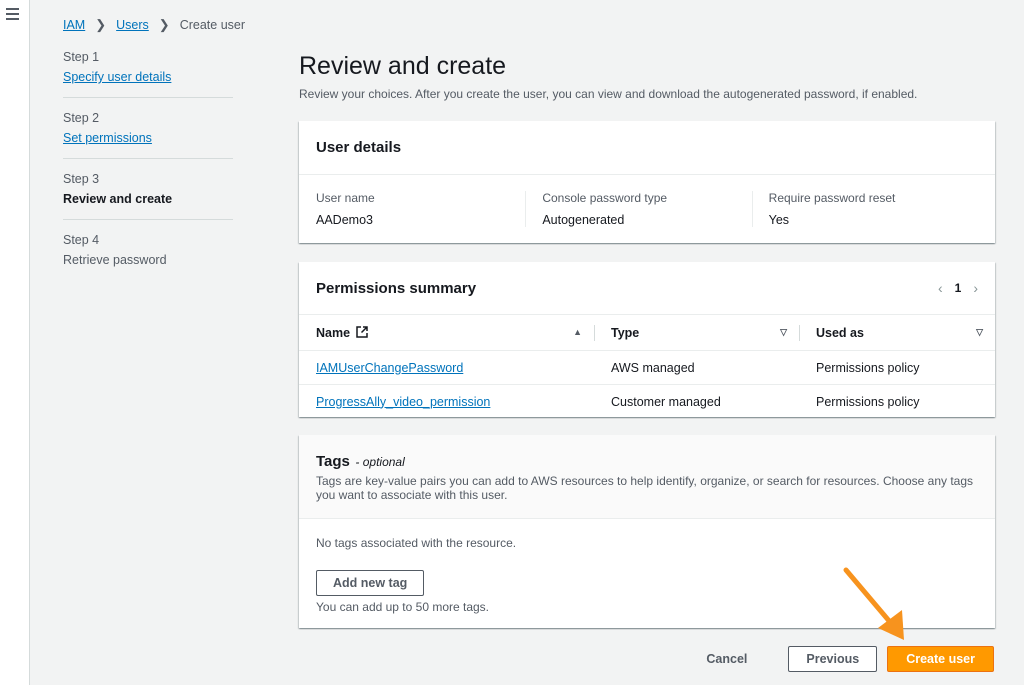 The image size is (1024, 685). Describe the element at coordinates (726, 659) in the screenshot. I see `cancel-button: Cancel` at that location.